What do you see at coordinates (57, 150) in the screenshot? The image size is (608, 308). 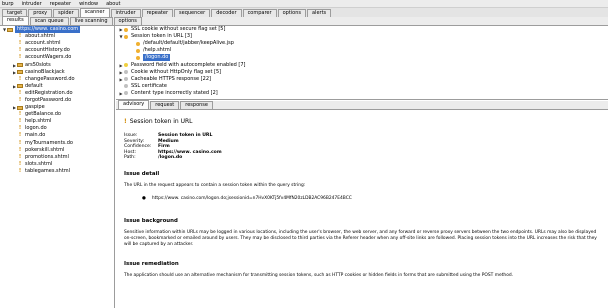 I see `site-tree-item: ! pokerskill.shtml` at bounding box center [57, 150].